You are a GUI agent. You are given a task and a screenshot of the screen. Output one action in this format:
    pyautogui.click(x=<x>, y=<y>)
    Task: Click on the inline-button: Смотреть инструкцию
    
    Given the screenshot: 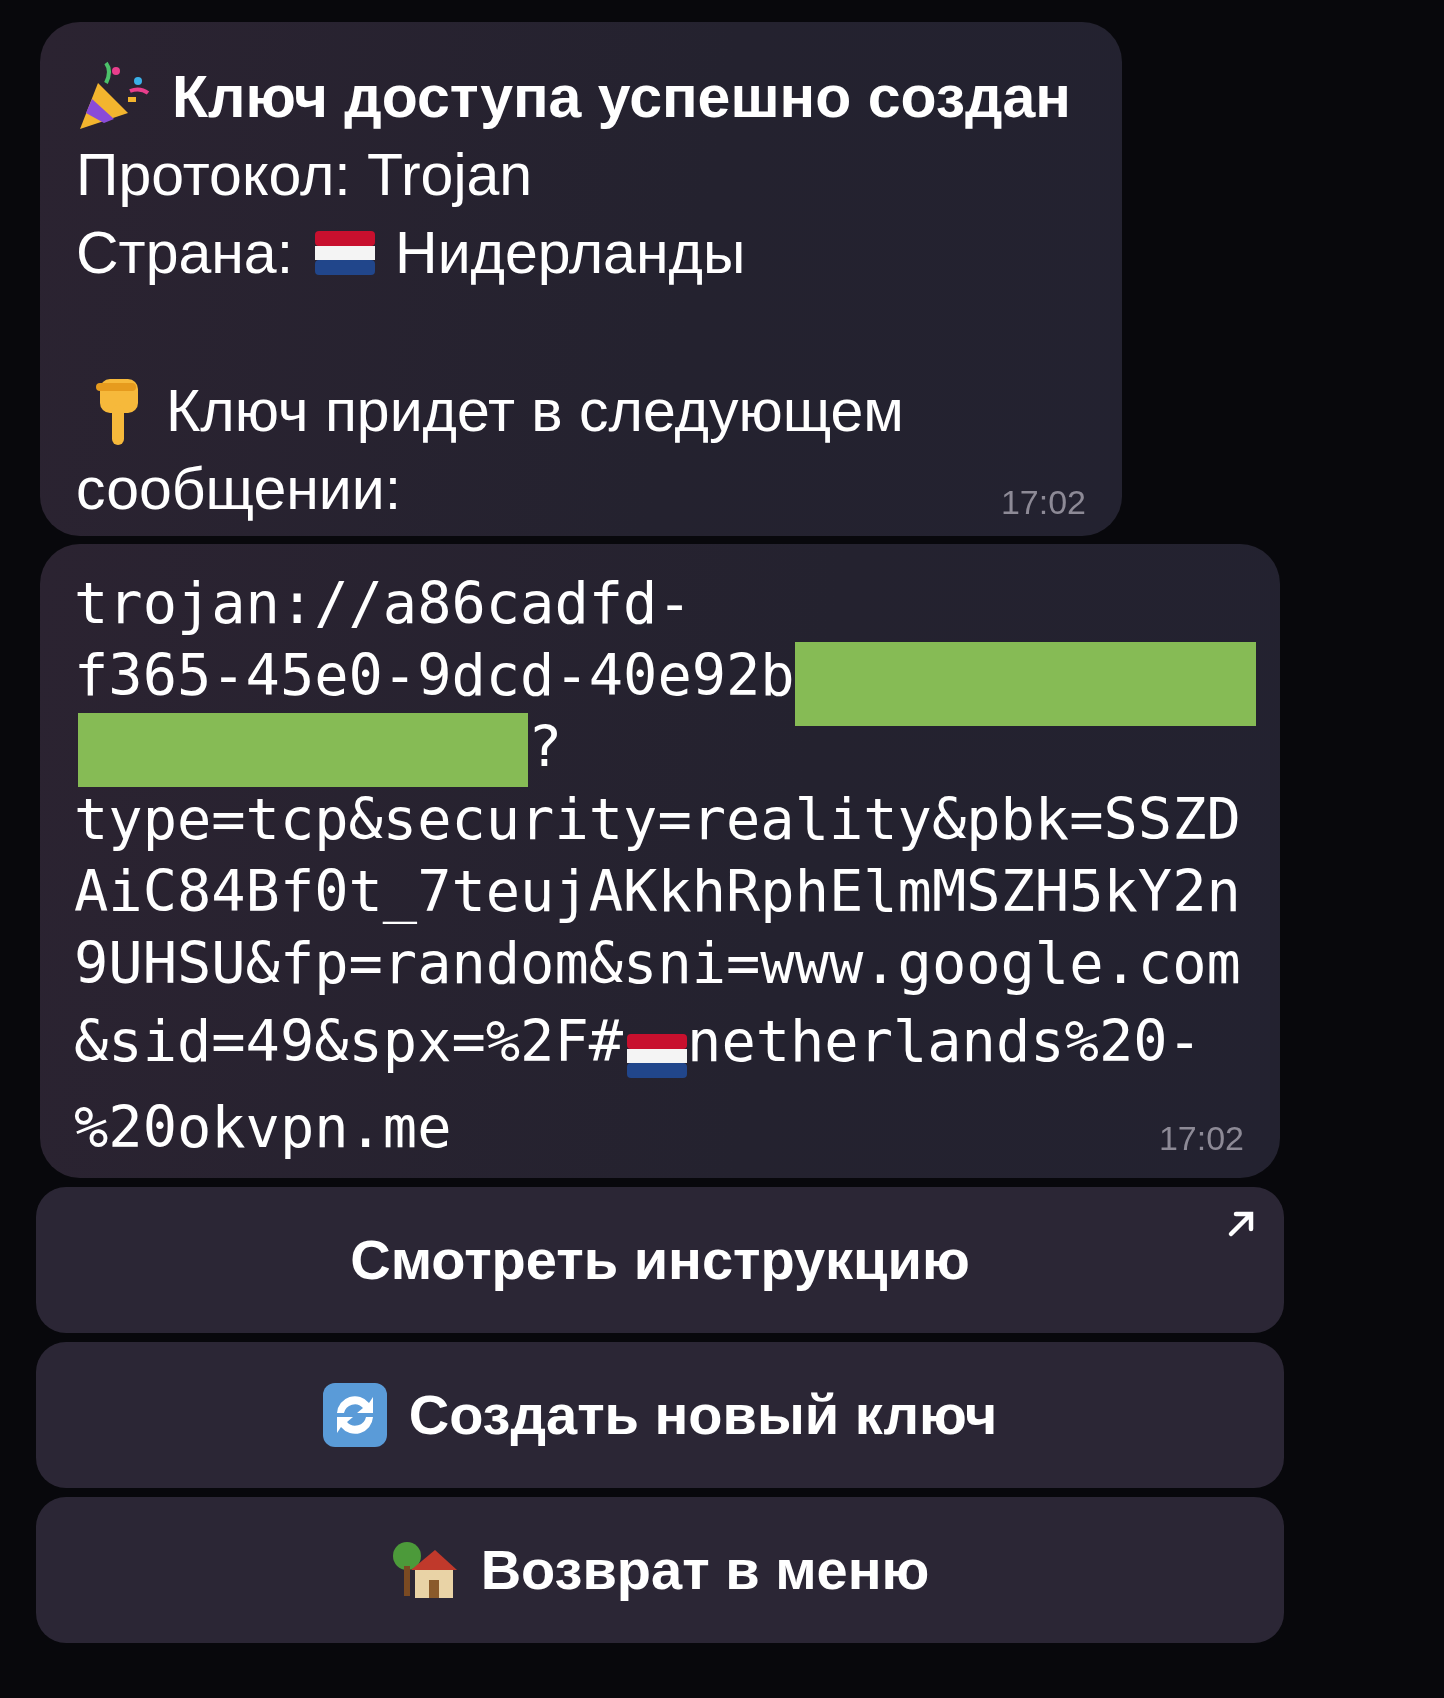 What is the action you would take?
    pyautogui.click(x=660, y=1260)
    